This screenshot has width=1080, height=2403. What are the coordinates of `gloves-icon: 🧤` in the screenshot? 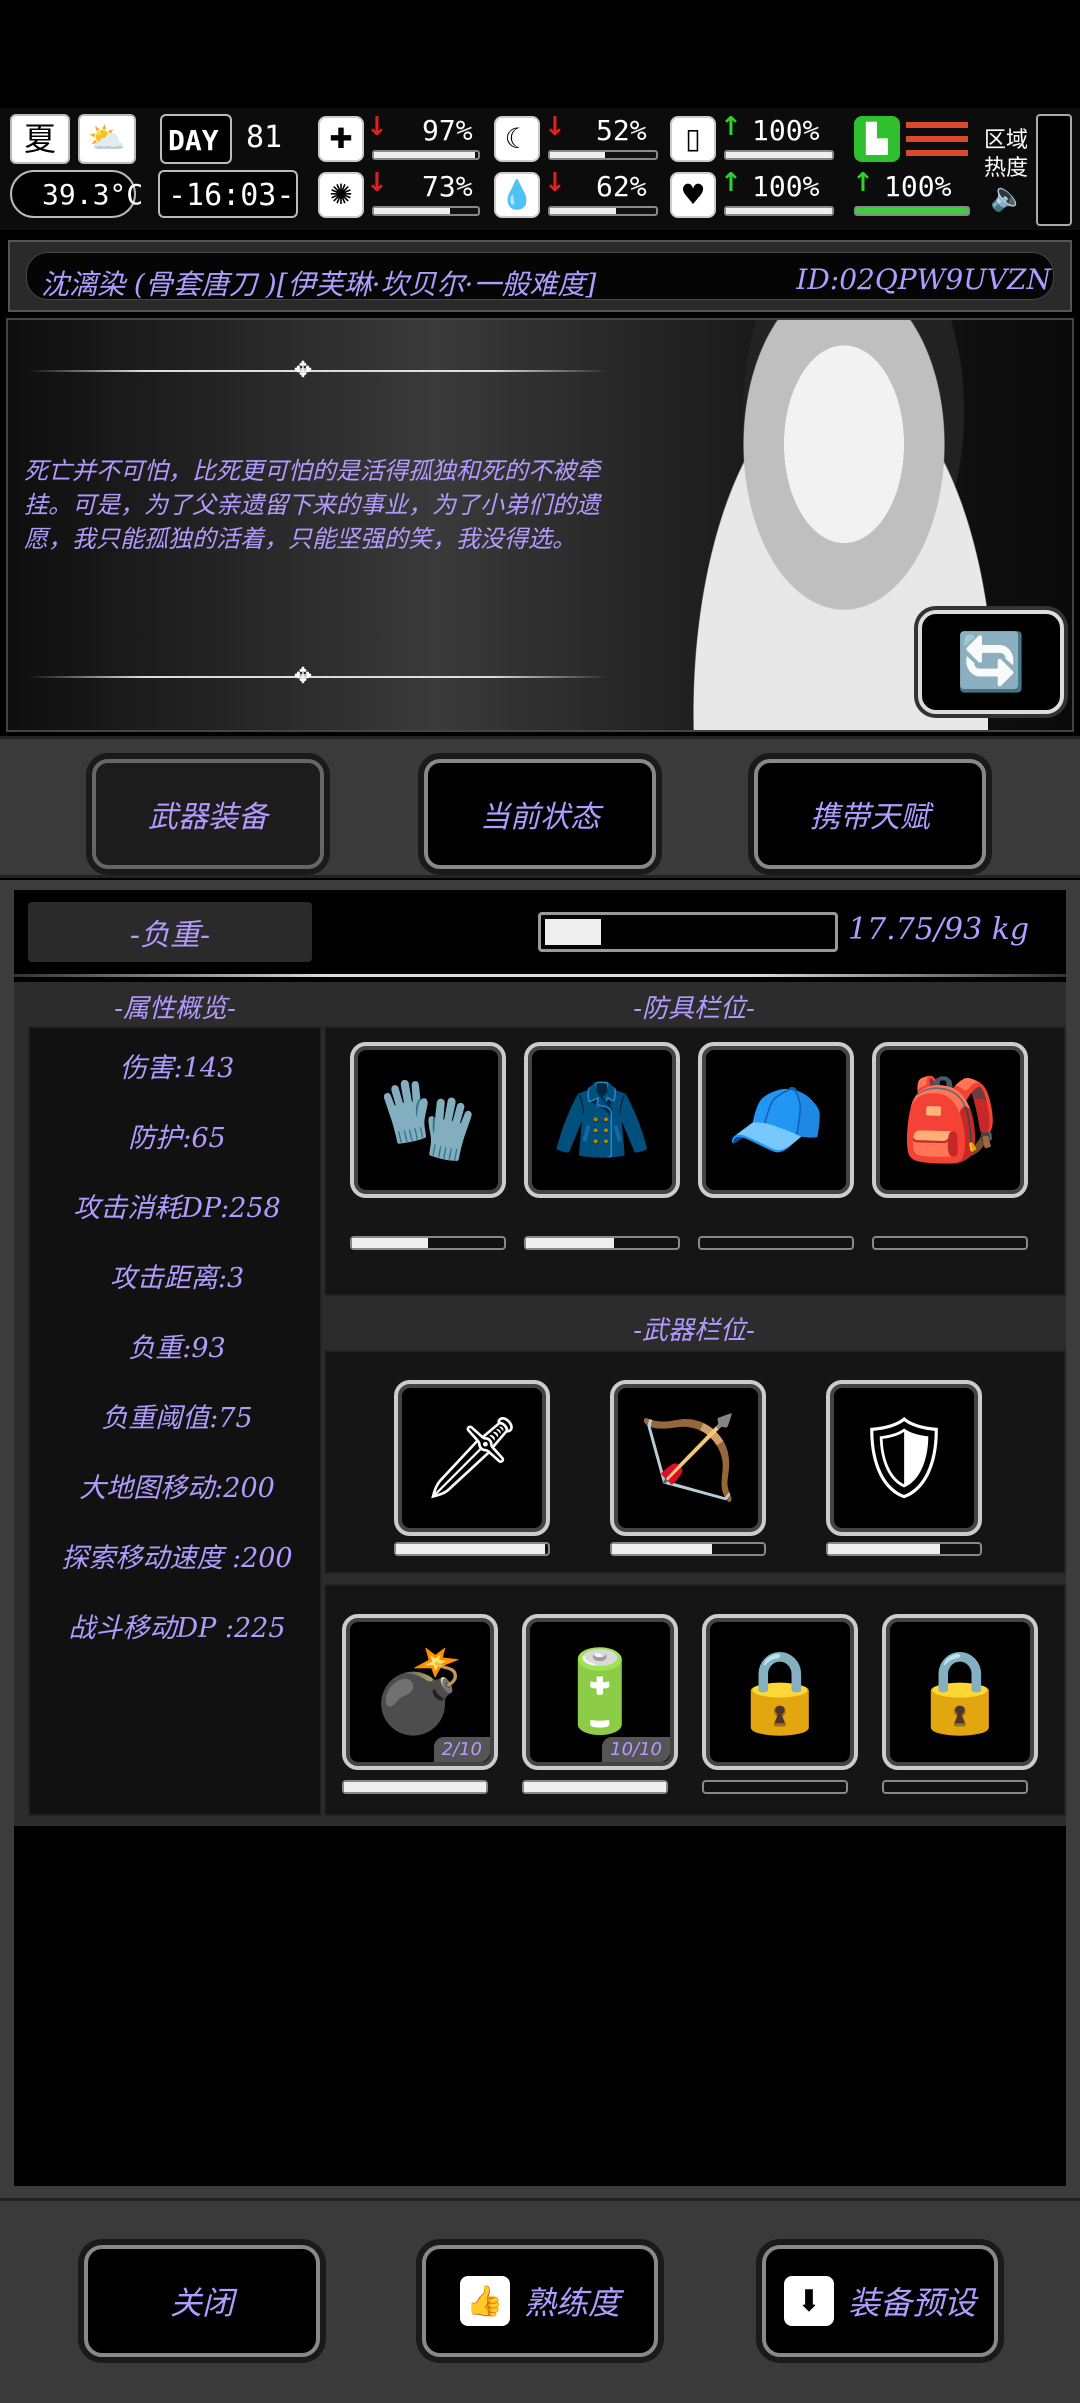 It's located at (428, 1119).